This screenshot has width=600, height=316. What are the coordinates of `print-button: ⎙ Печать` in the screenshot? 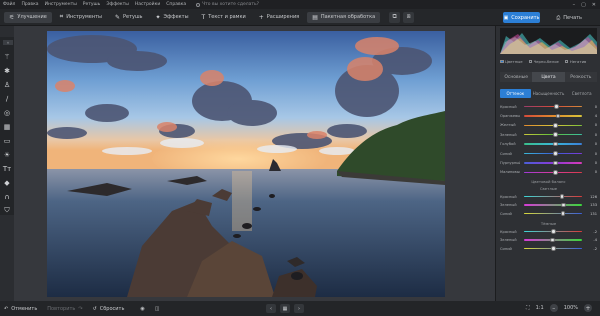 It's located at (569, 17).